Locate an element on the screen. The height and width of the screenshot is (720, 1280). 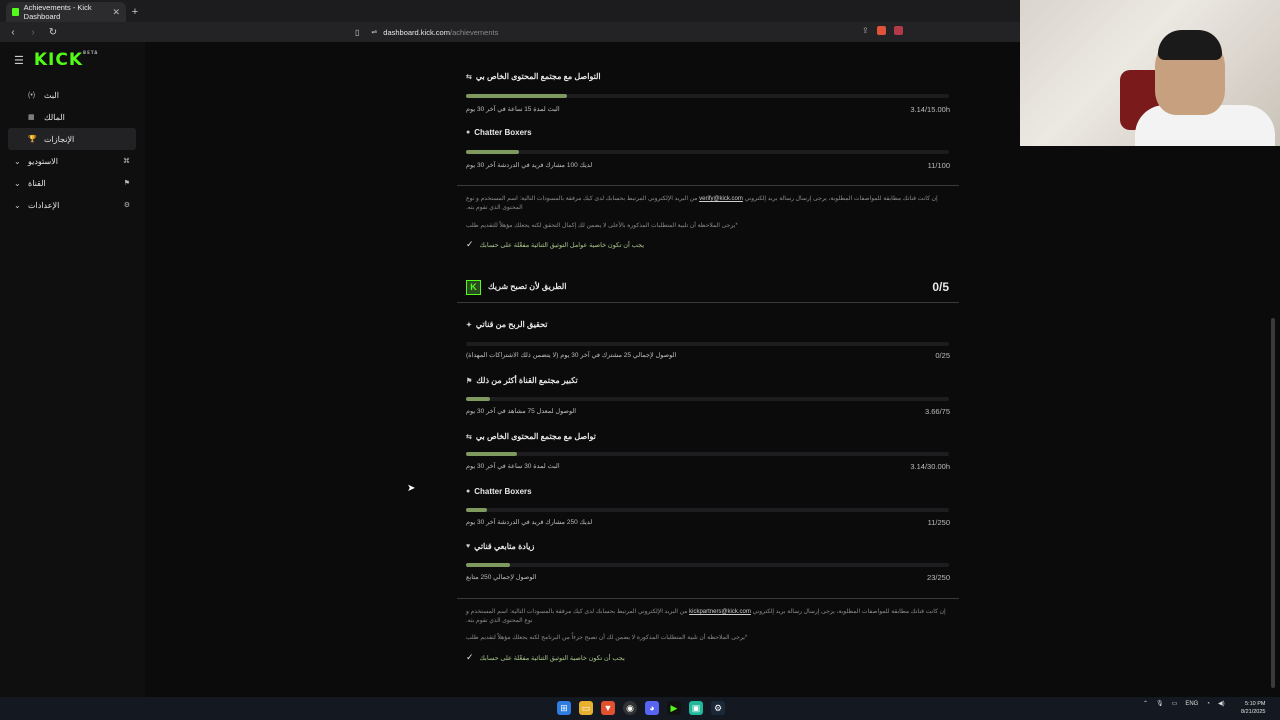
achievement-requirement: البث لمدة 30 ساعة في آخر 30 يوم is located at coordinates (513, 466).